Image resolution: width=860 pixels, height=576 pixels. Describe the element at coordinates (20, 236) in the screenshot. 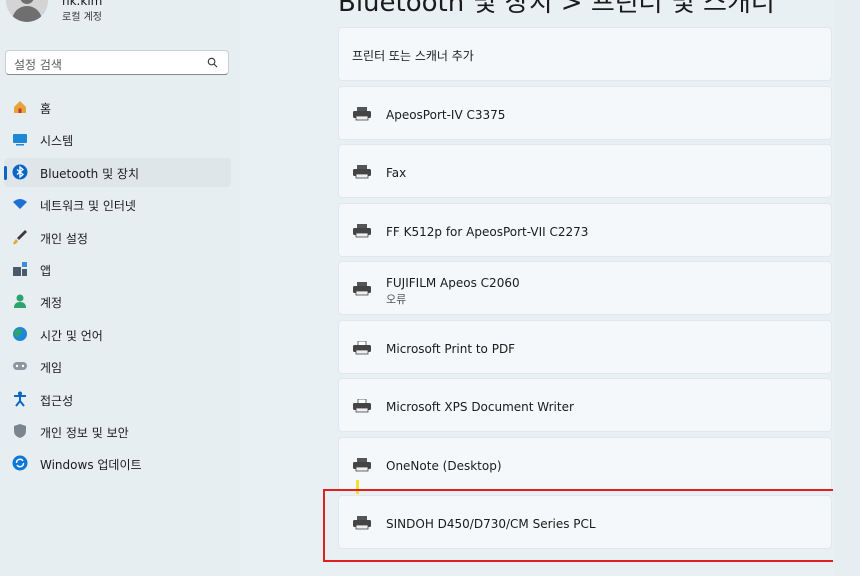

I see `brush-icon` at that location.